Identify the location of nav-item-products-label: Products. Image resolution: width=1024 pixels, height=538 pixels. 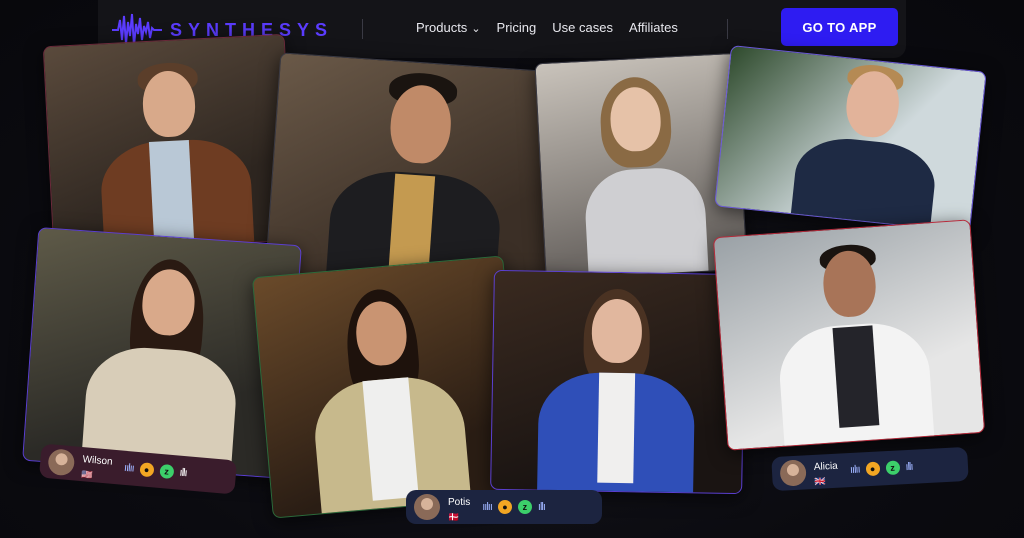
(442, 27).